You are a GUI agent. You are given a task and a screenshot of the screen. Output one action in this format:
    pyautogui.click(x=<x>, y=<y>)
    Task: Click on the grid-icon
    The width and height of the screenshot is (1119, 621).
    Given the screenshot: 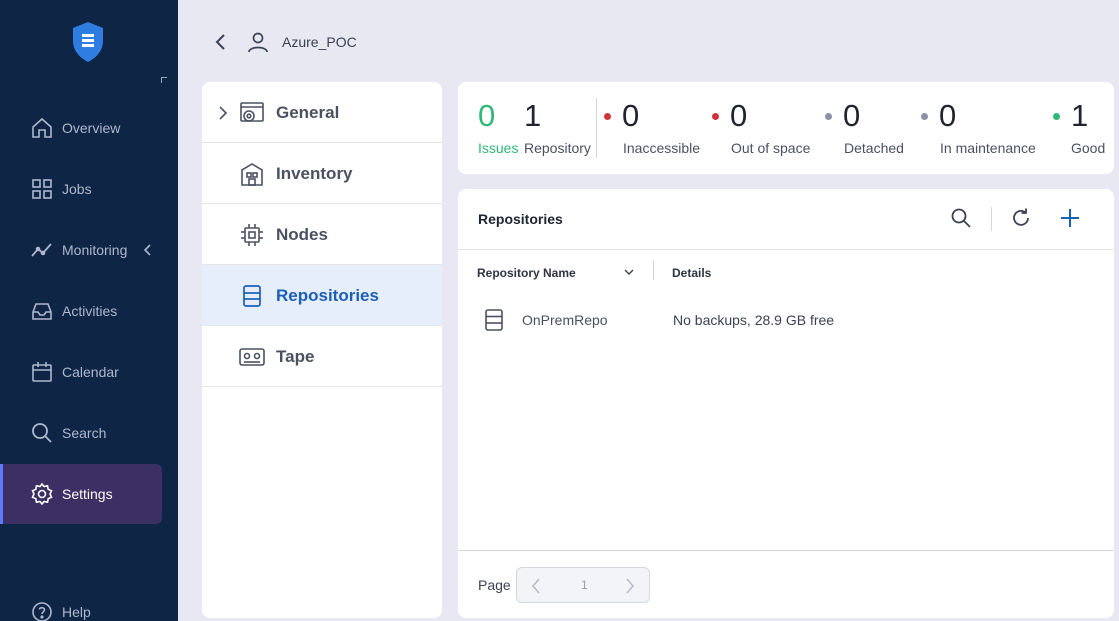 What is the action you would take?
    pyautogui.click(x=42, y=189)
    